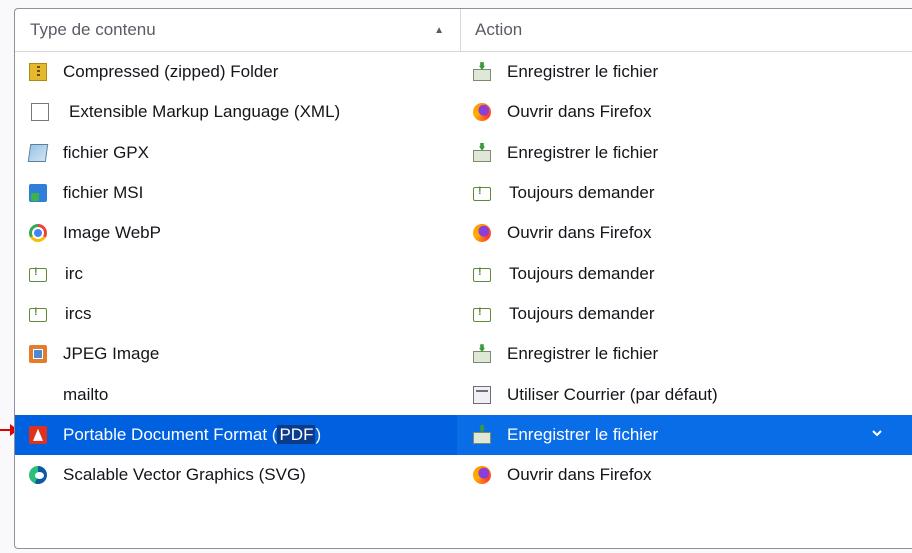 The width and height of the screenshot is (912, 553). I want to click on content-type-label: Scalable Vector Graphics (SVG), so click(184, 475).